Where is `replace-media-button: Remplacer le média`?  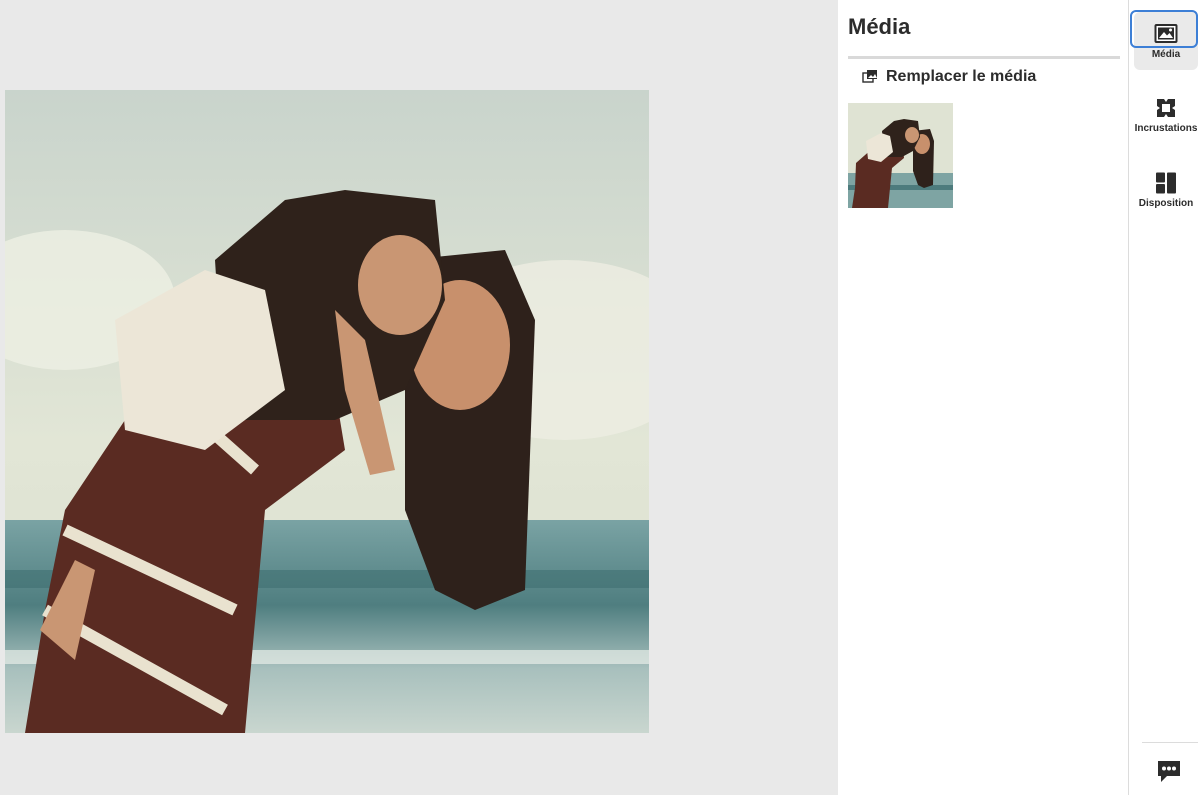 replace-media-button: Remplacer le média is located at coordinates (951, 77).